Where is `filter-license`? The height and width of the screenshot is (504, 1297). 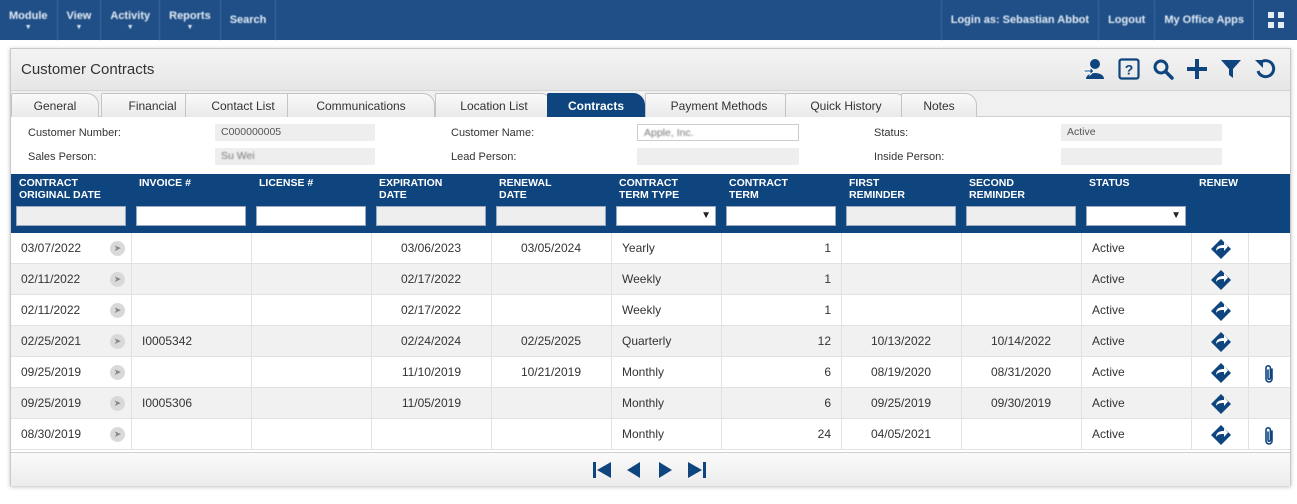 filter-license is located at coordinates (311, 216).